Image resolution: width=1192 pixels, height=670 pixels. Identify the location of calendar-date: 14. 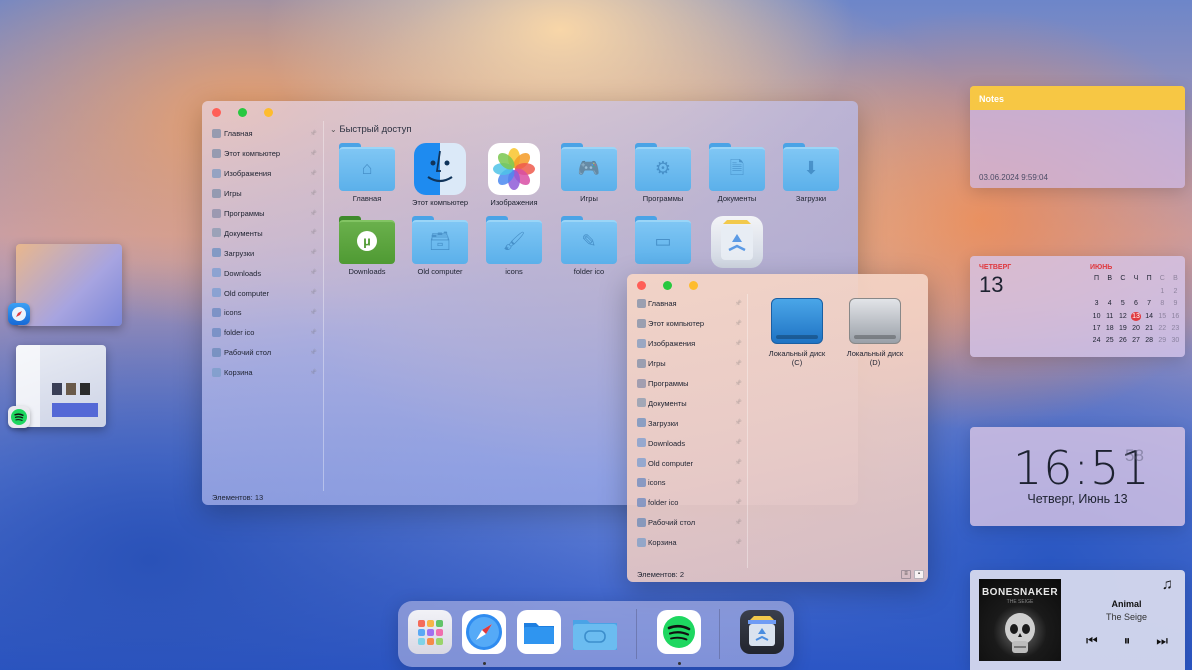
(1149, 316).